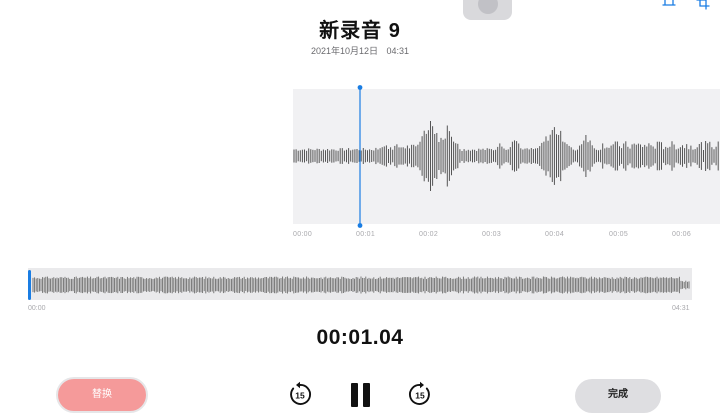 This screenshot has width=720, height=413. Describe the element at coordinates (360, 87) in the screenshot. I see `playhead-top-handle` at that location.